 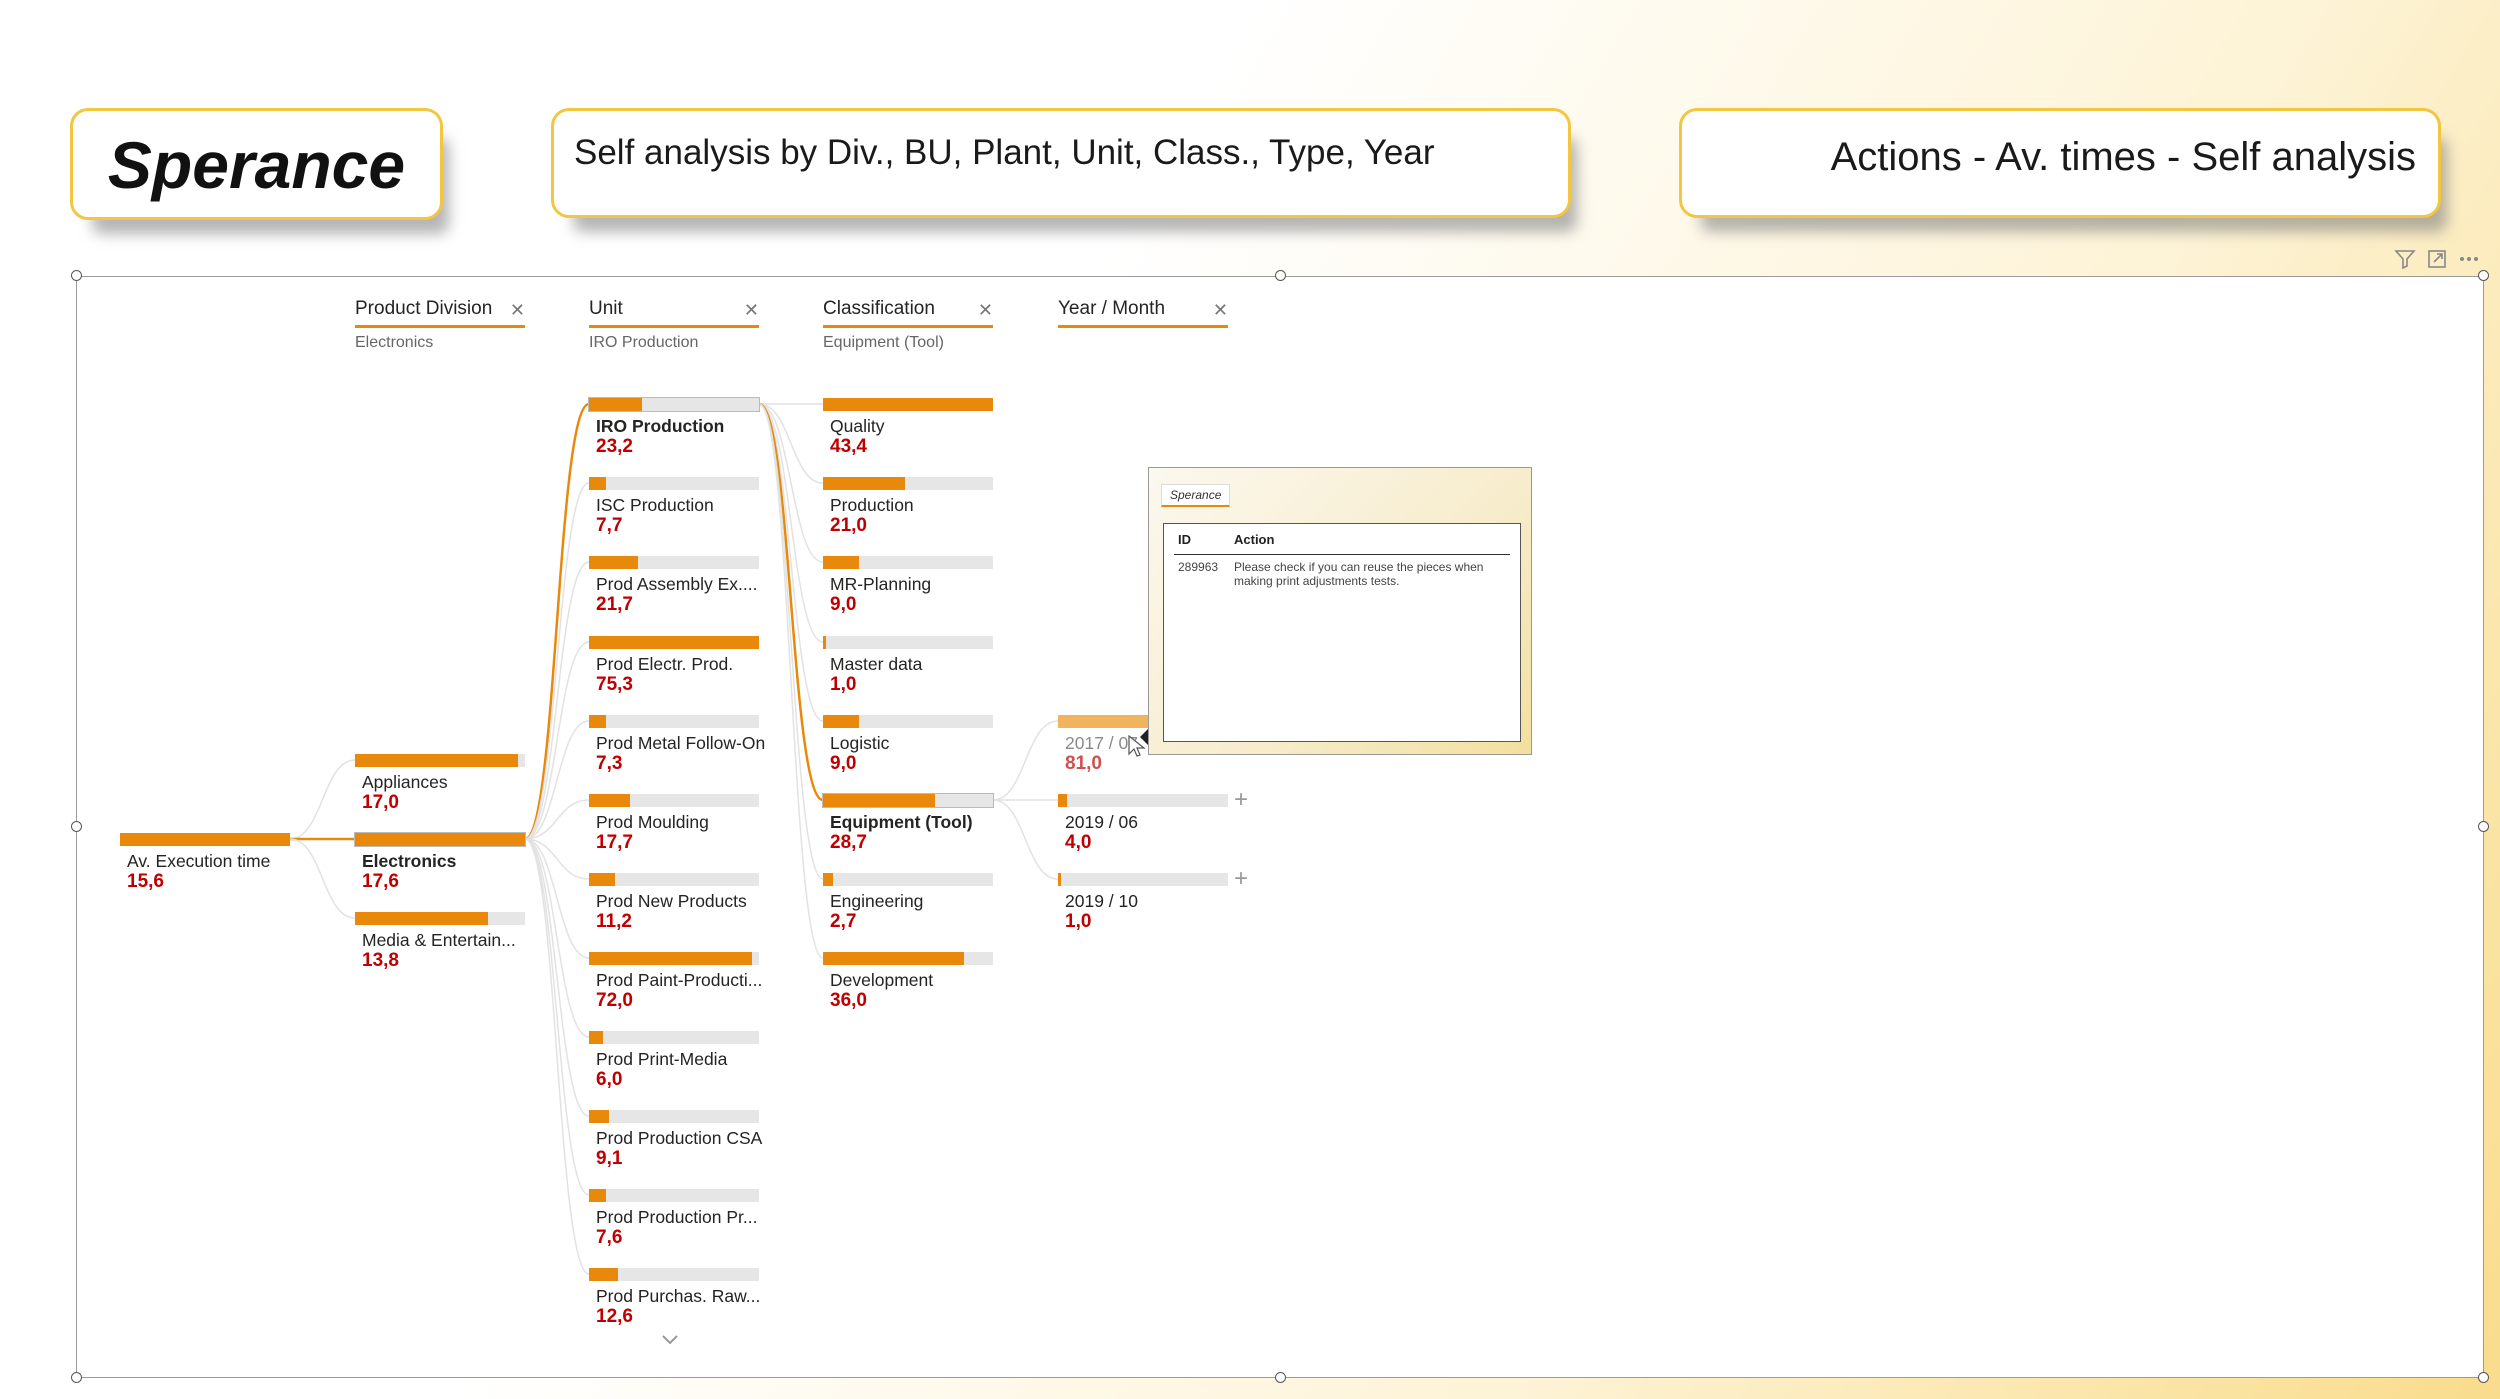 What do you see at coordinates (674, 313) in the screenshot?
I see `level-title: Unit` at bounding box center [674, 313].